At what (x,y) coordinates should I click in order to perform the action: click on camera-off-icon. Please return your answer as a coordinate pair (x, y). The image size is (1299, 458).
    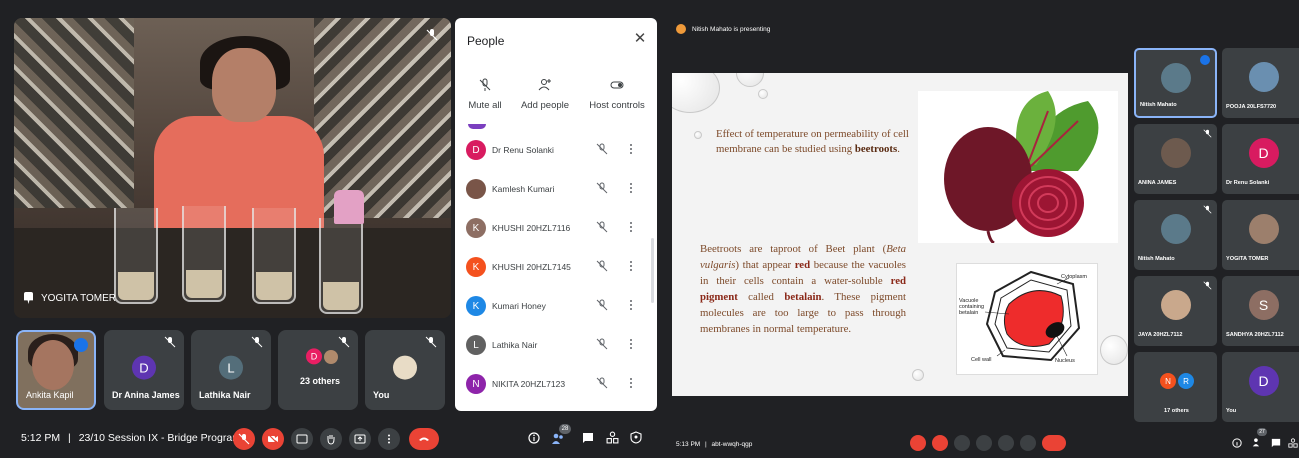
    Looking at the image, I should click on (273, 439).